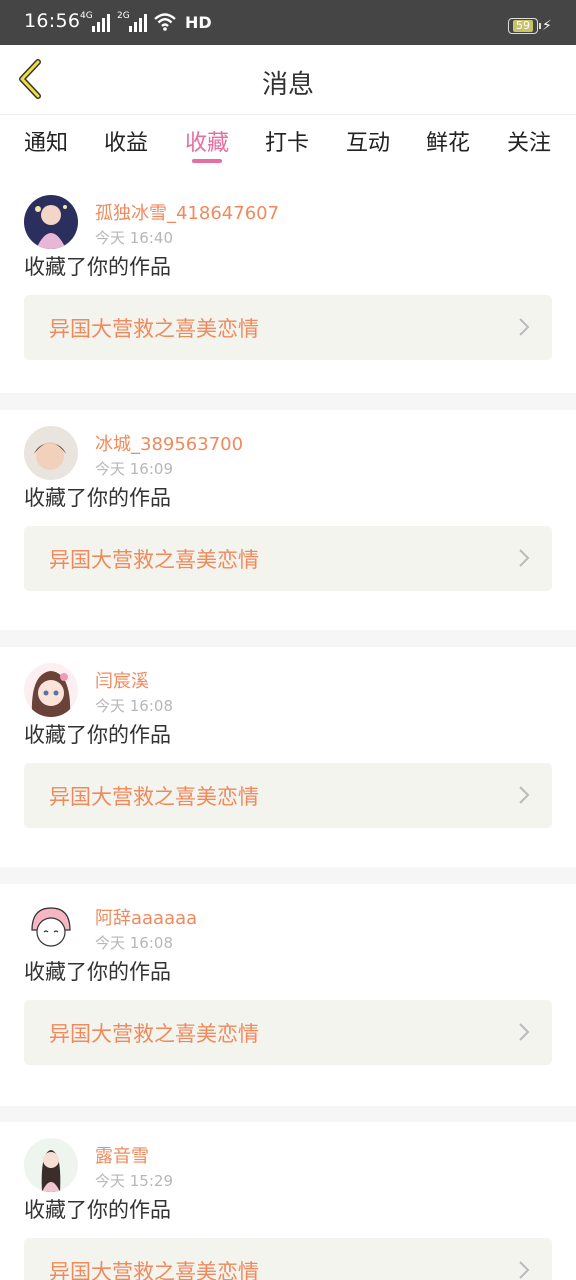  Describe the element at coordinates (448, 141) in the screenshot. I see `tab-flowers: 鲜花` at that location.